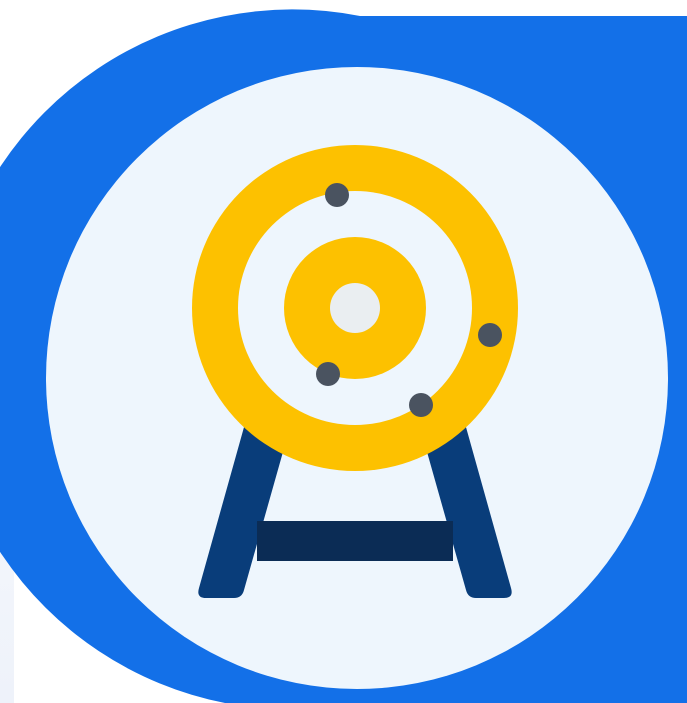 The width and height of the screenshot is (687, 703). I want to click on target-bullseye, so click(355, 308).